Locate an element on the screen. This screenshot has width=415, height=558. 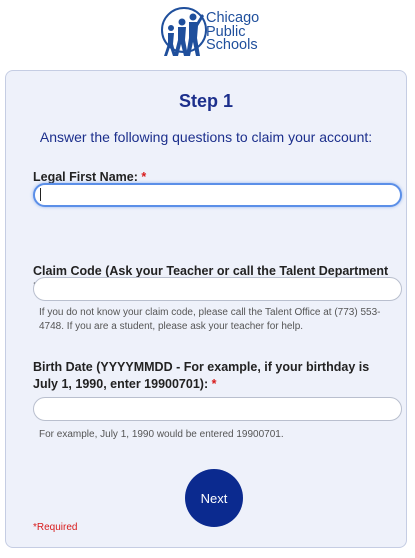
first-name-input is located at coordinates (217, 195).